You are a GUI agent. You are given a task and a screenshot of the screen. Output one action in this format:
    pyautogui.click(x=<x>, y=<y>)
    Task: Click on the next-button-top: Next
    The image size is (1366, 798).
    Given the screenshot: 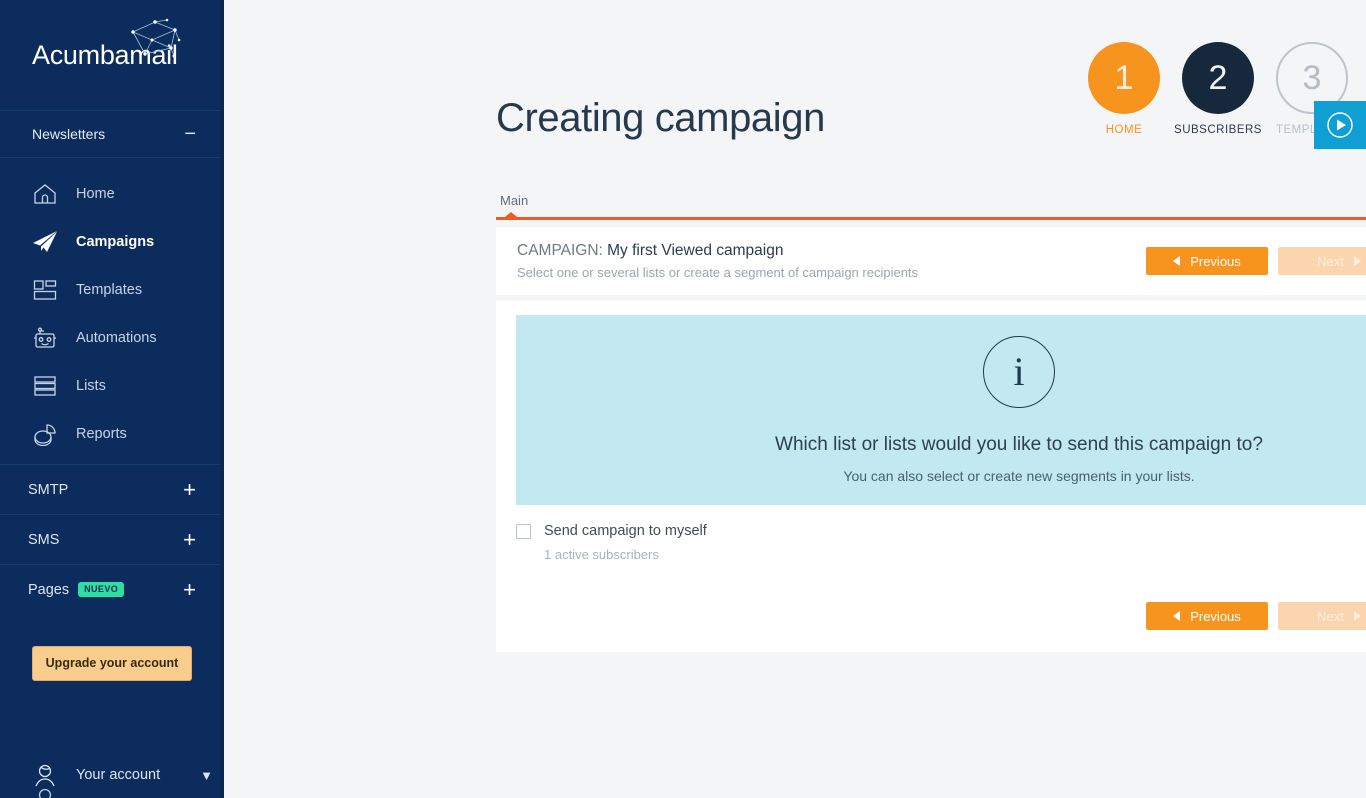 What is the action you would take?
    pyautogui.click(x=1322, y=261)
    